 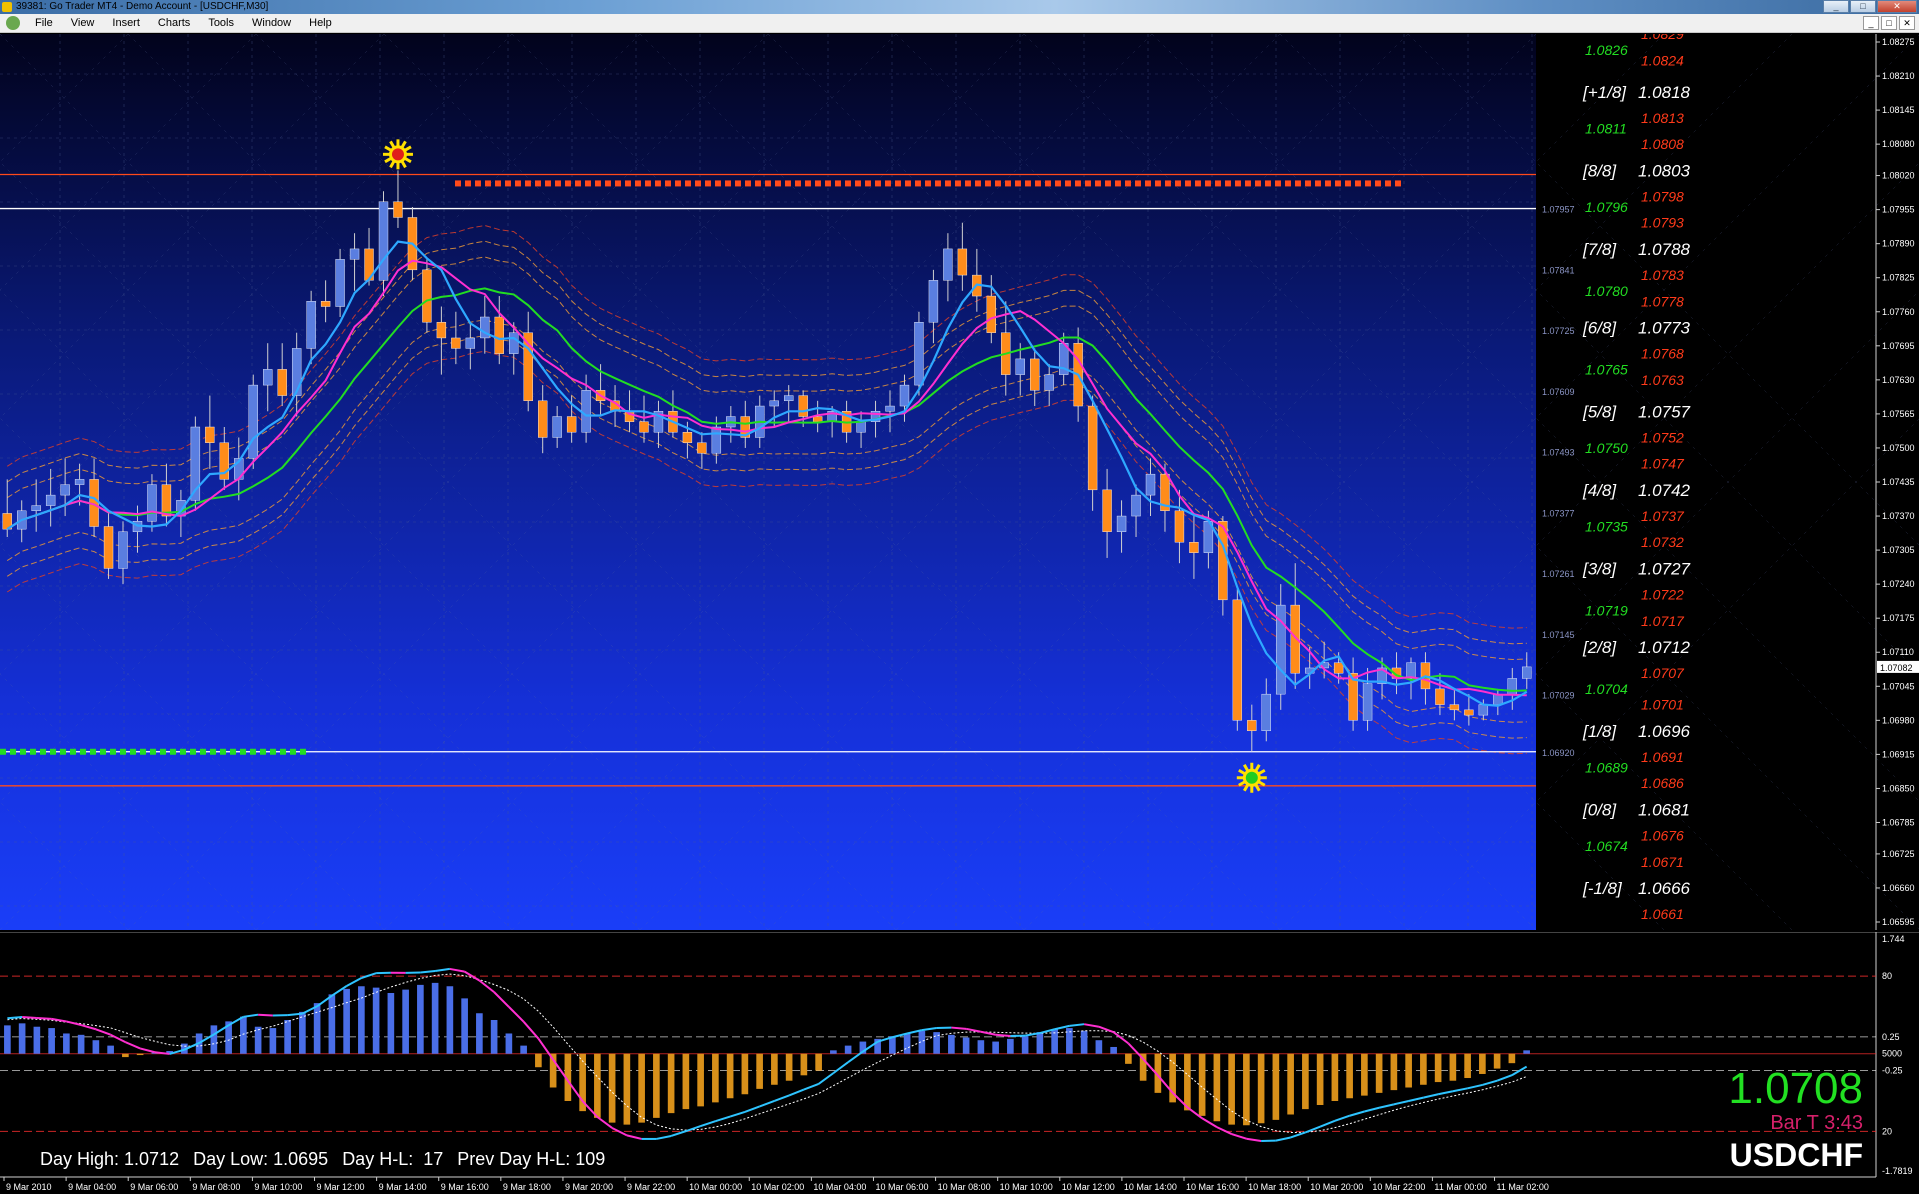 I want to click on menu-insert: Insert, so click(x=126, y=23).